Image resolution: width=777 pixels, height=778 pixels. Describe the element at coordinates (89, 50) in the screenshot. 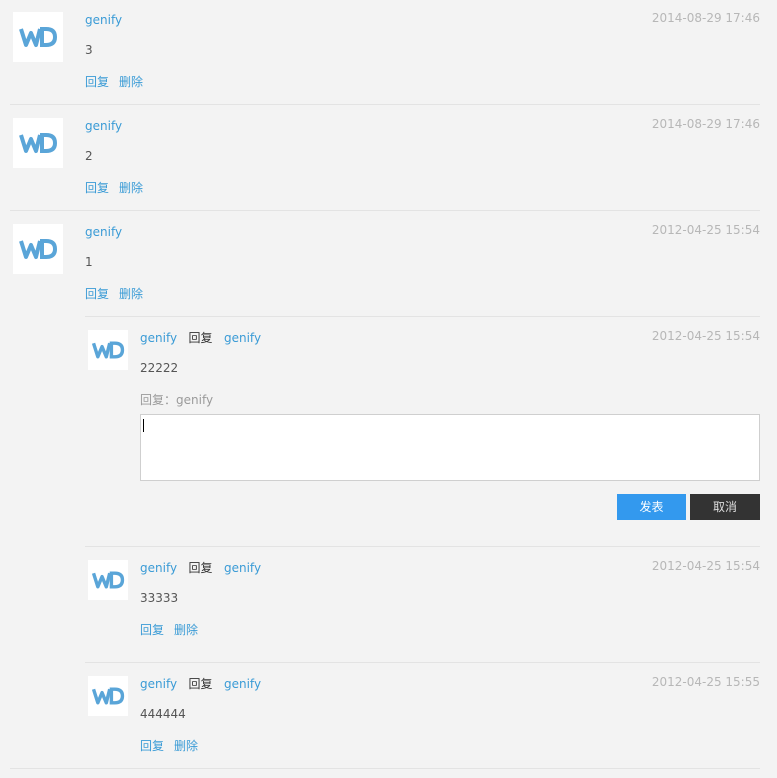

I see `comment-content: 3` at that location.